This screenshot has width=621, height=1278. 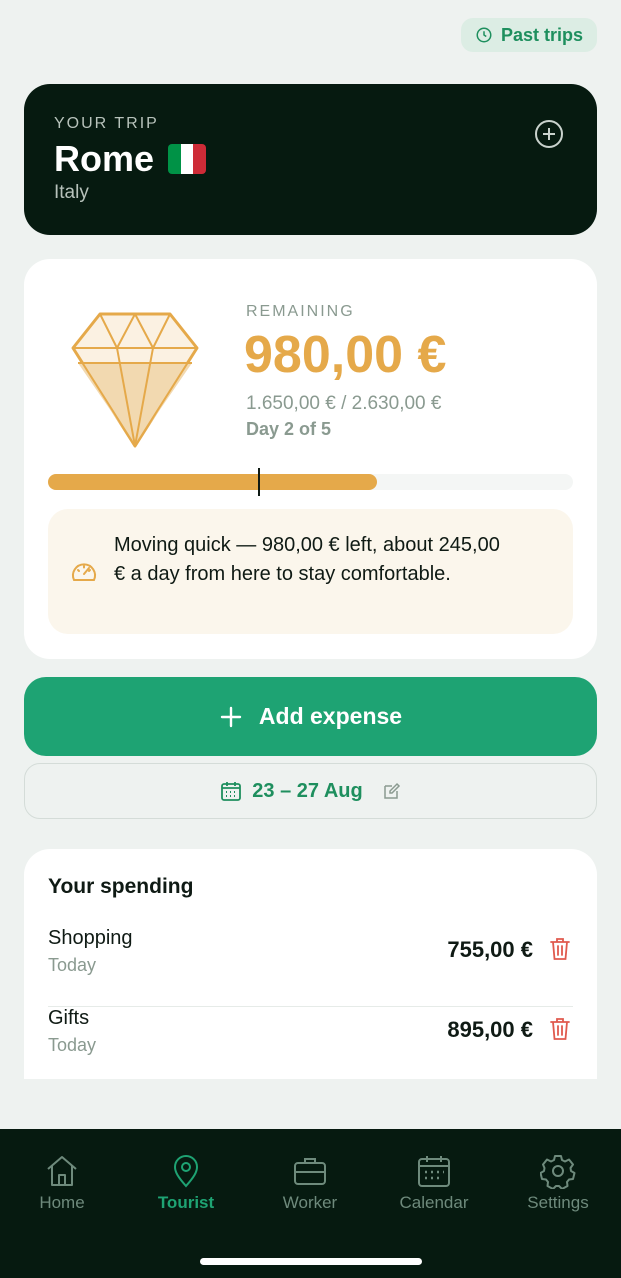 What do you see at coordinates (549, 134) in the screenshot?
I see `add-trip-icon` at bounding box center [549, 134].